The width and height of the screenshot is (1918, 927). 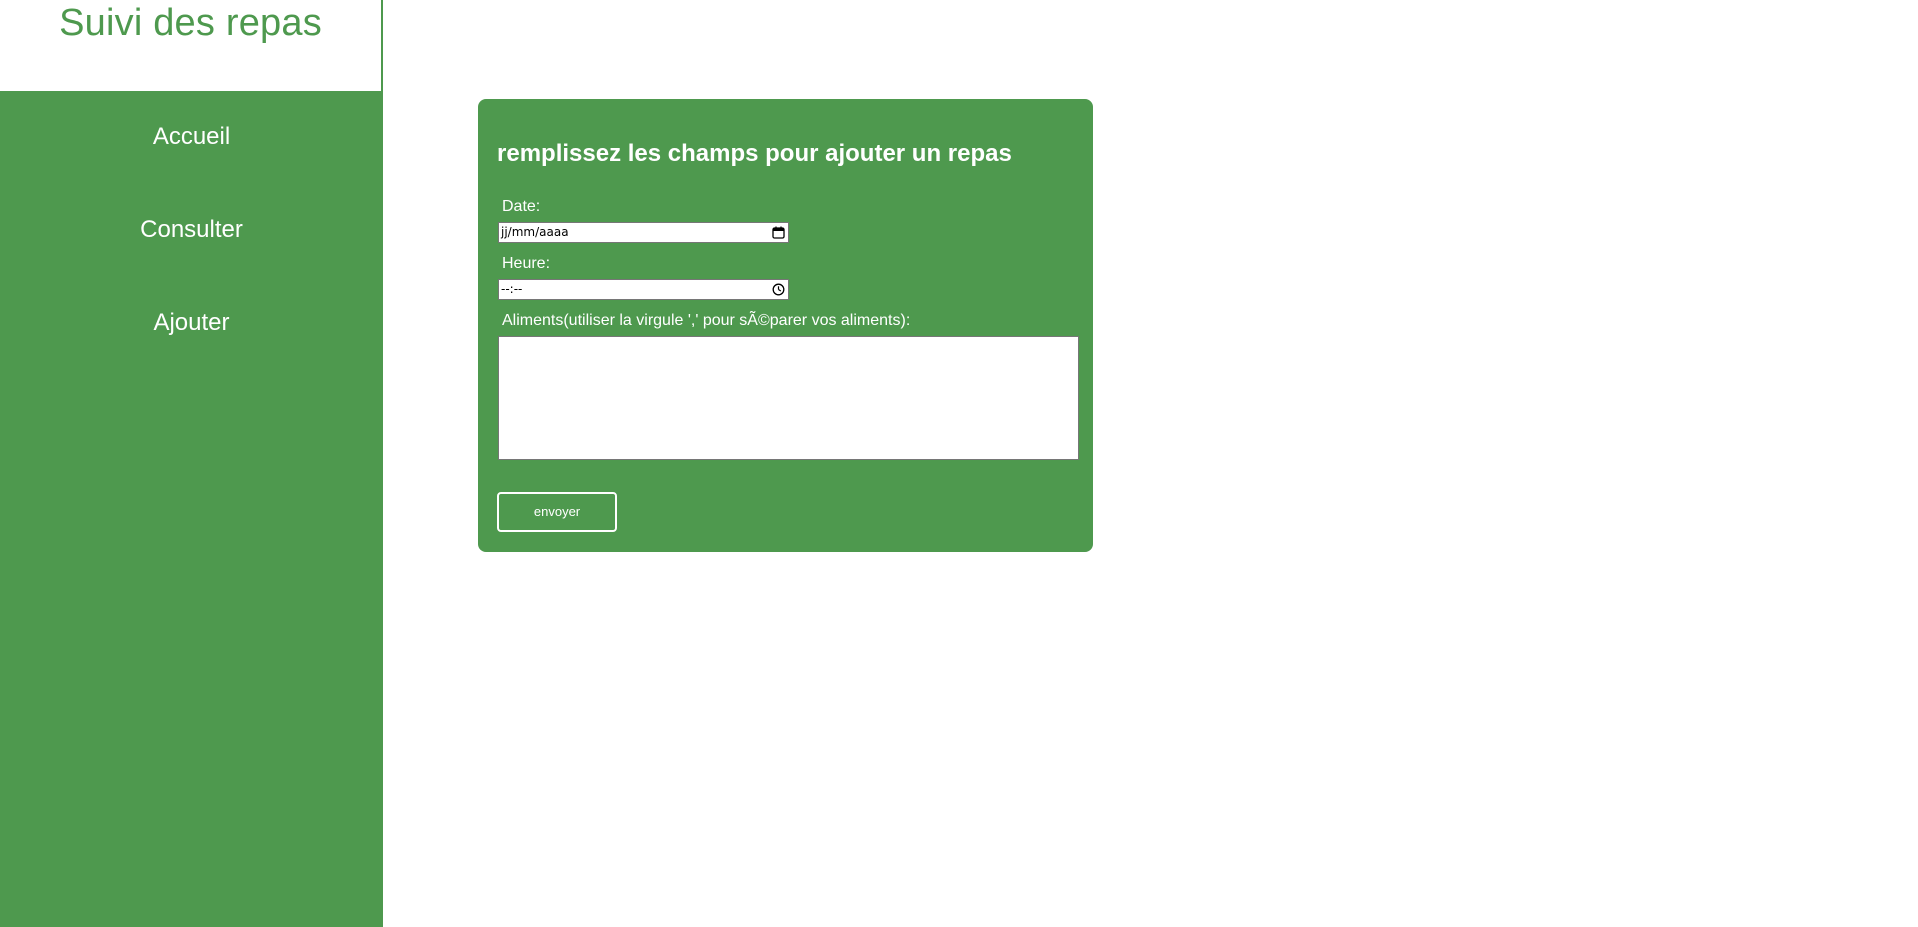 I want to click on date-input: jj/mm/aaaa, so click(x=643, y=232).